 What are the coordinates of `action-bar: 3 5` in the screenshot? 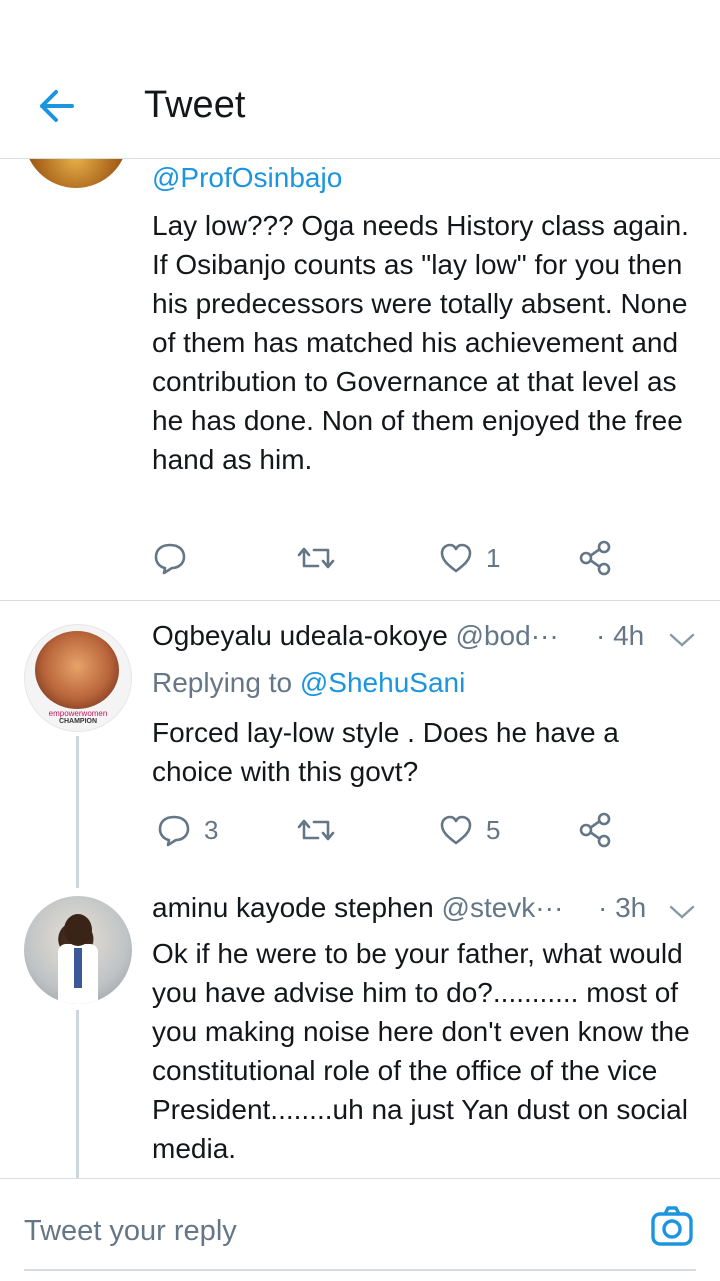 It's located at (392, 832).